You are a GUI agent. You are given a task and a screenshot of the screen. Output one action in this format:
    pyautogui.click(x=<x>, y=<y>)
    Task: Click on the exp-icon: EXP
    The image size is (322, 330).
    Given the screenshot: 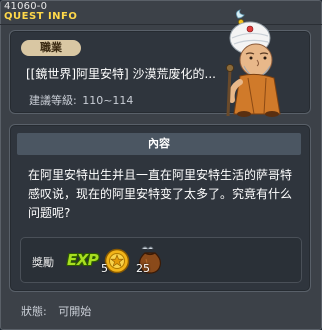 What is the action you would take?
    pyautogui.click(x=83, y=260)
    